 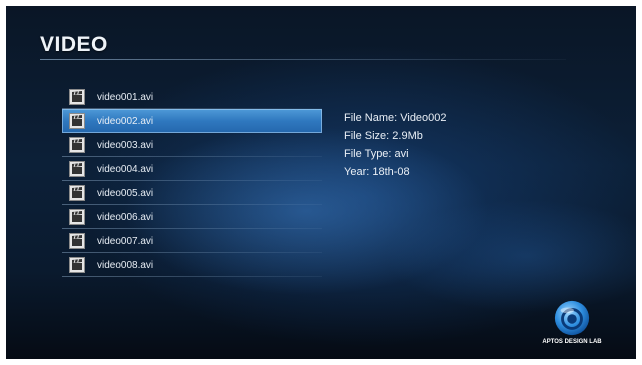 What do you see at coordinates (192, 97) in the screenshot?
I see `file-item-video001: video001.avi` at bounding box center [192, 97].